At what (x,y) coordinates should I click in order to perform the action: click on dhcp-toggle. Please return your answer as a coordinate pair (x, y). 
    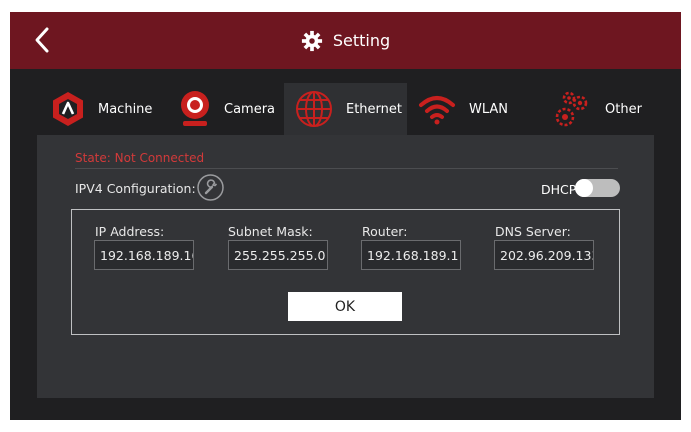
    Looking at the image, I should click on (597, 188).